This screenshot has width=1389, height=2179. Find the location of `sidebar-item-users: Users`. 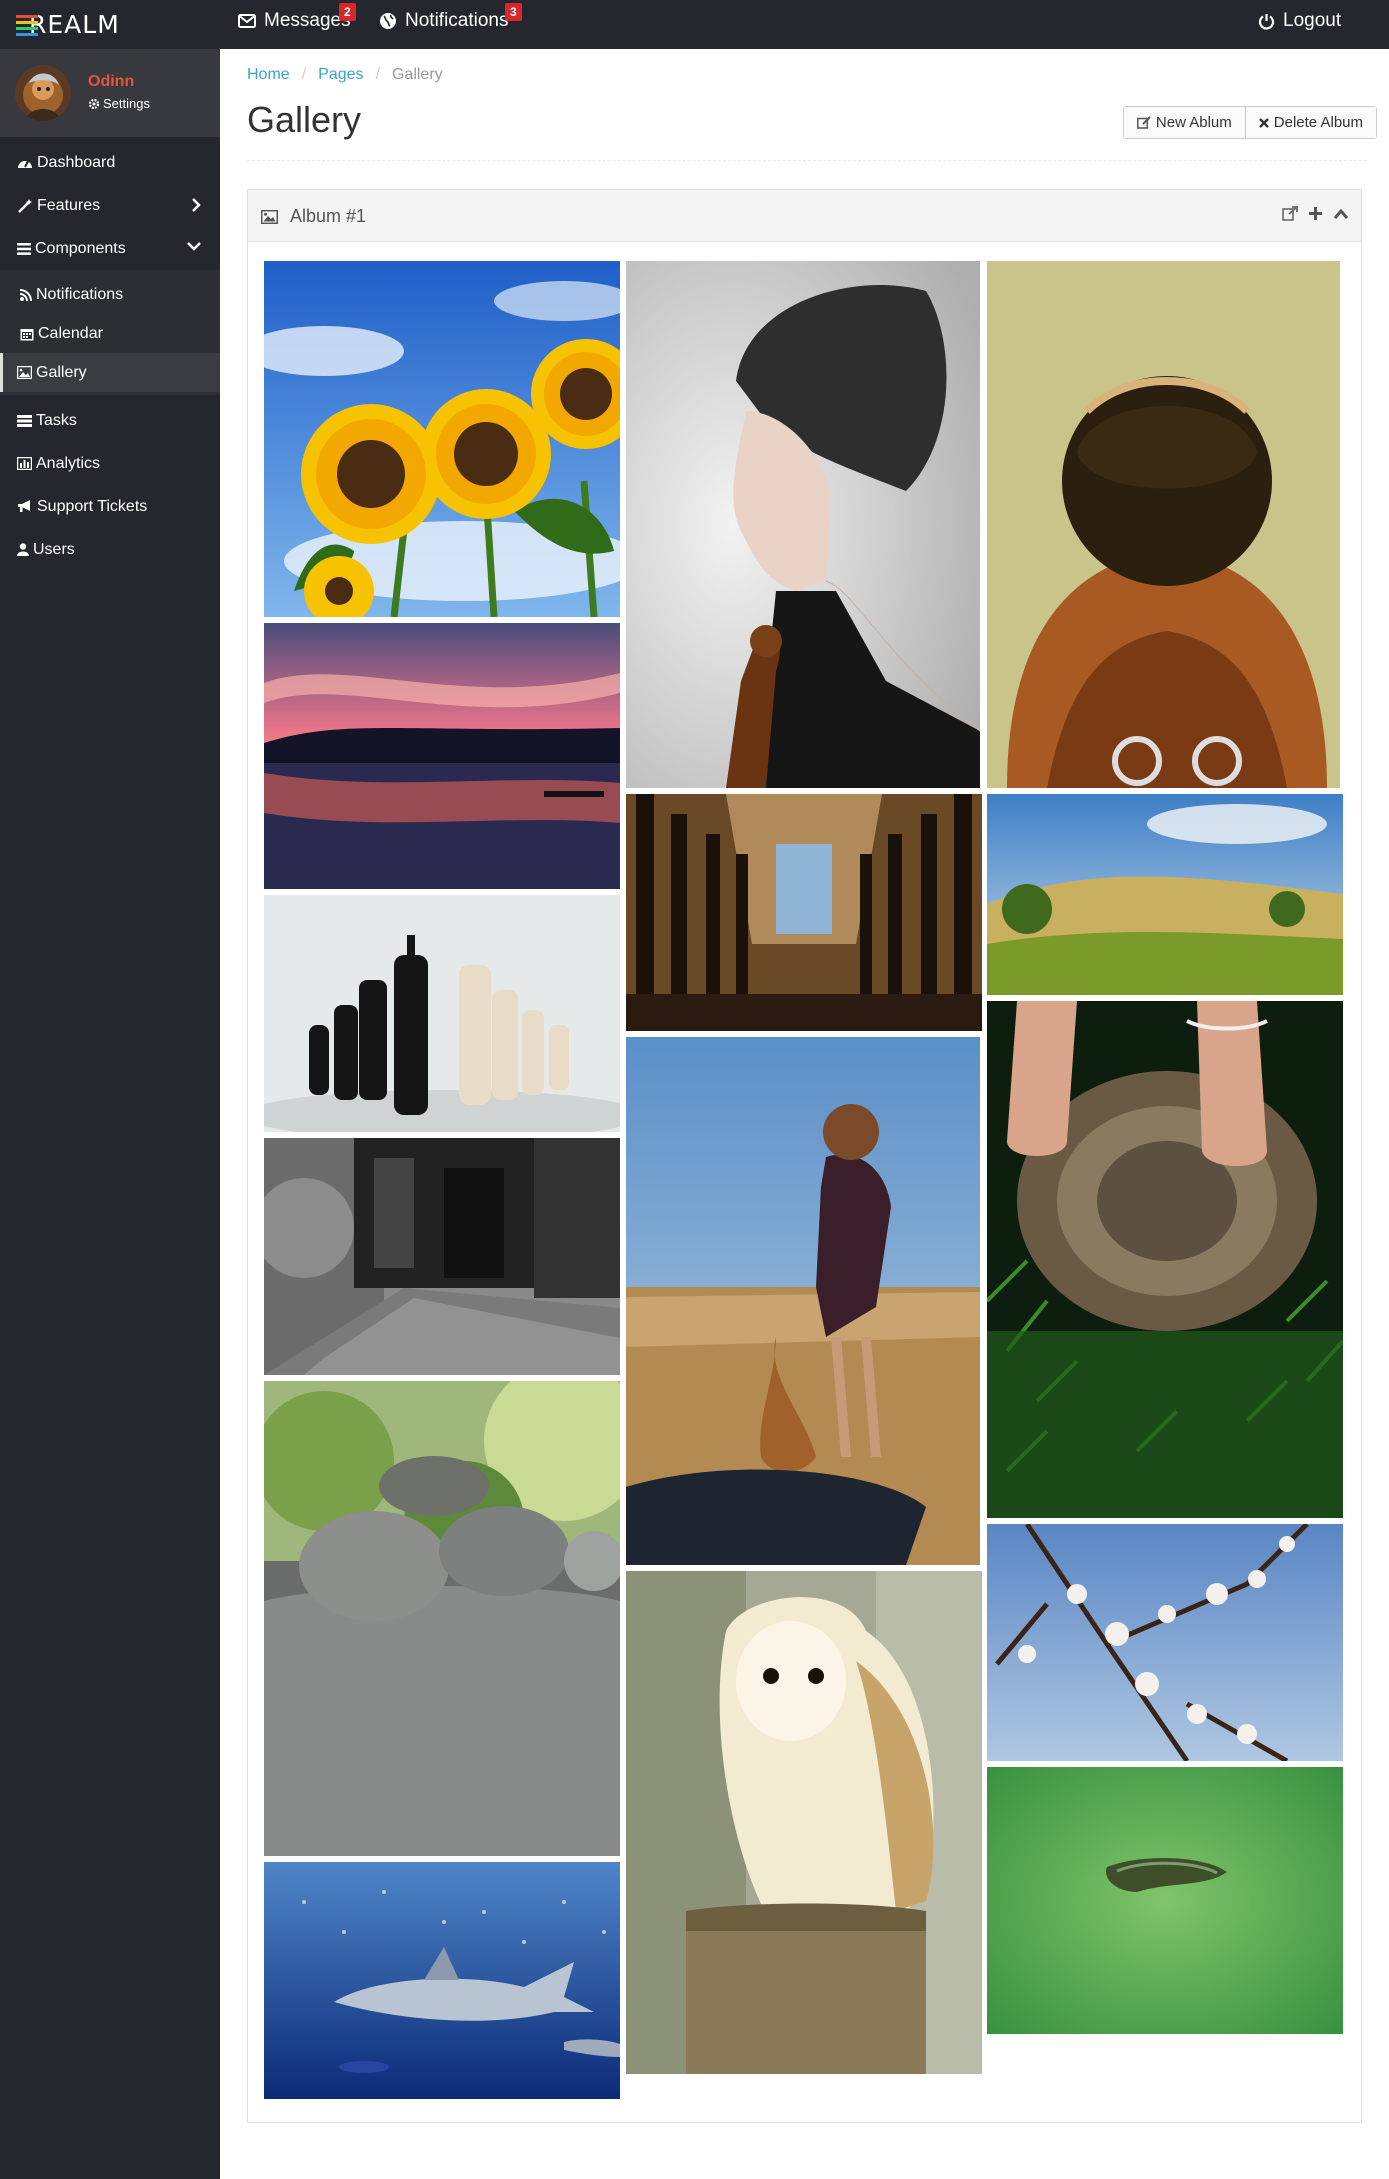

sidebar-item-users: Users is located at coordinates (110, 549).